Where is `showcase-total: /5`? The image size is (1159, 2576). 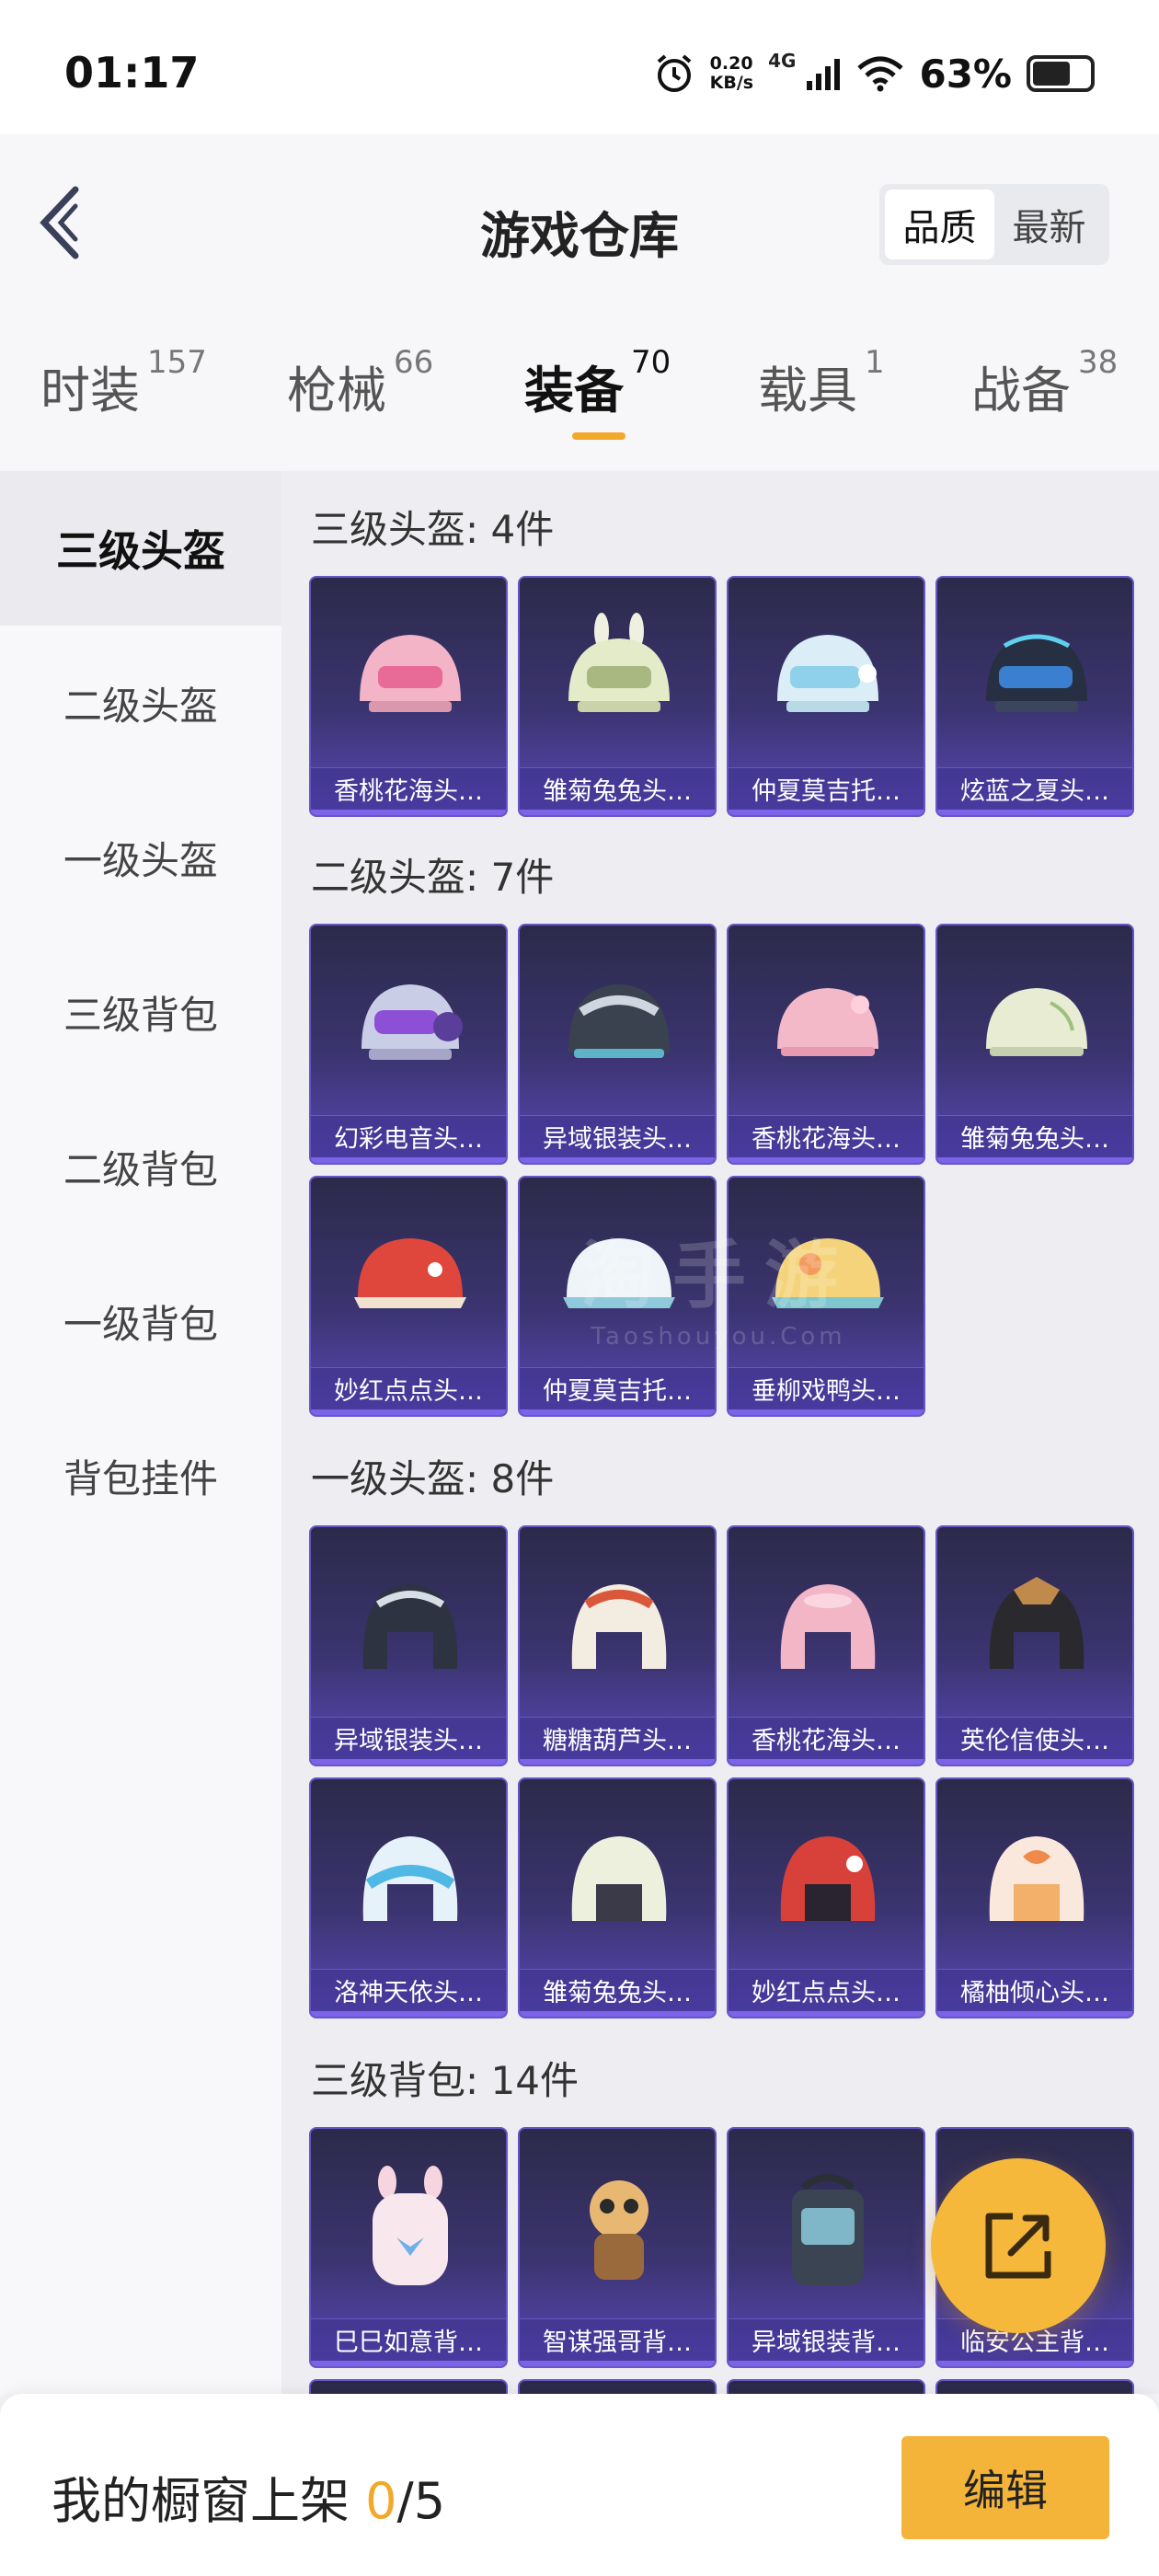 showcase-total: /5 is located at coordinates (421, 2501).